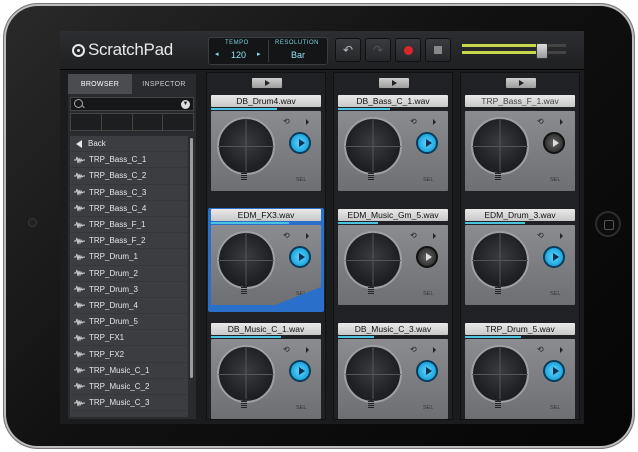  I want to click on list-item: TRP_Bass_C_2, so click(129, 176).